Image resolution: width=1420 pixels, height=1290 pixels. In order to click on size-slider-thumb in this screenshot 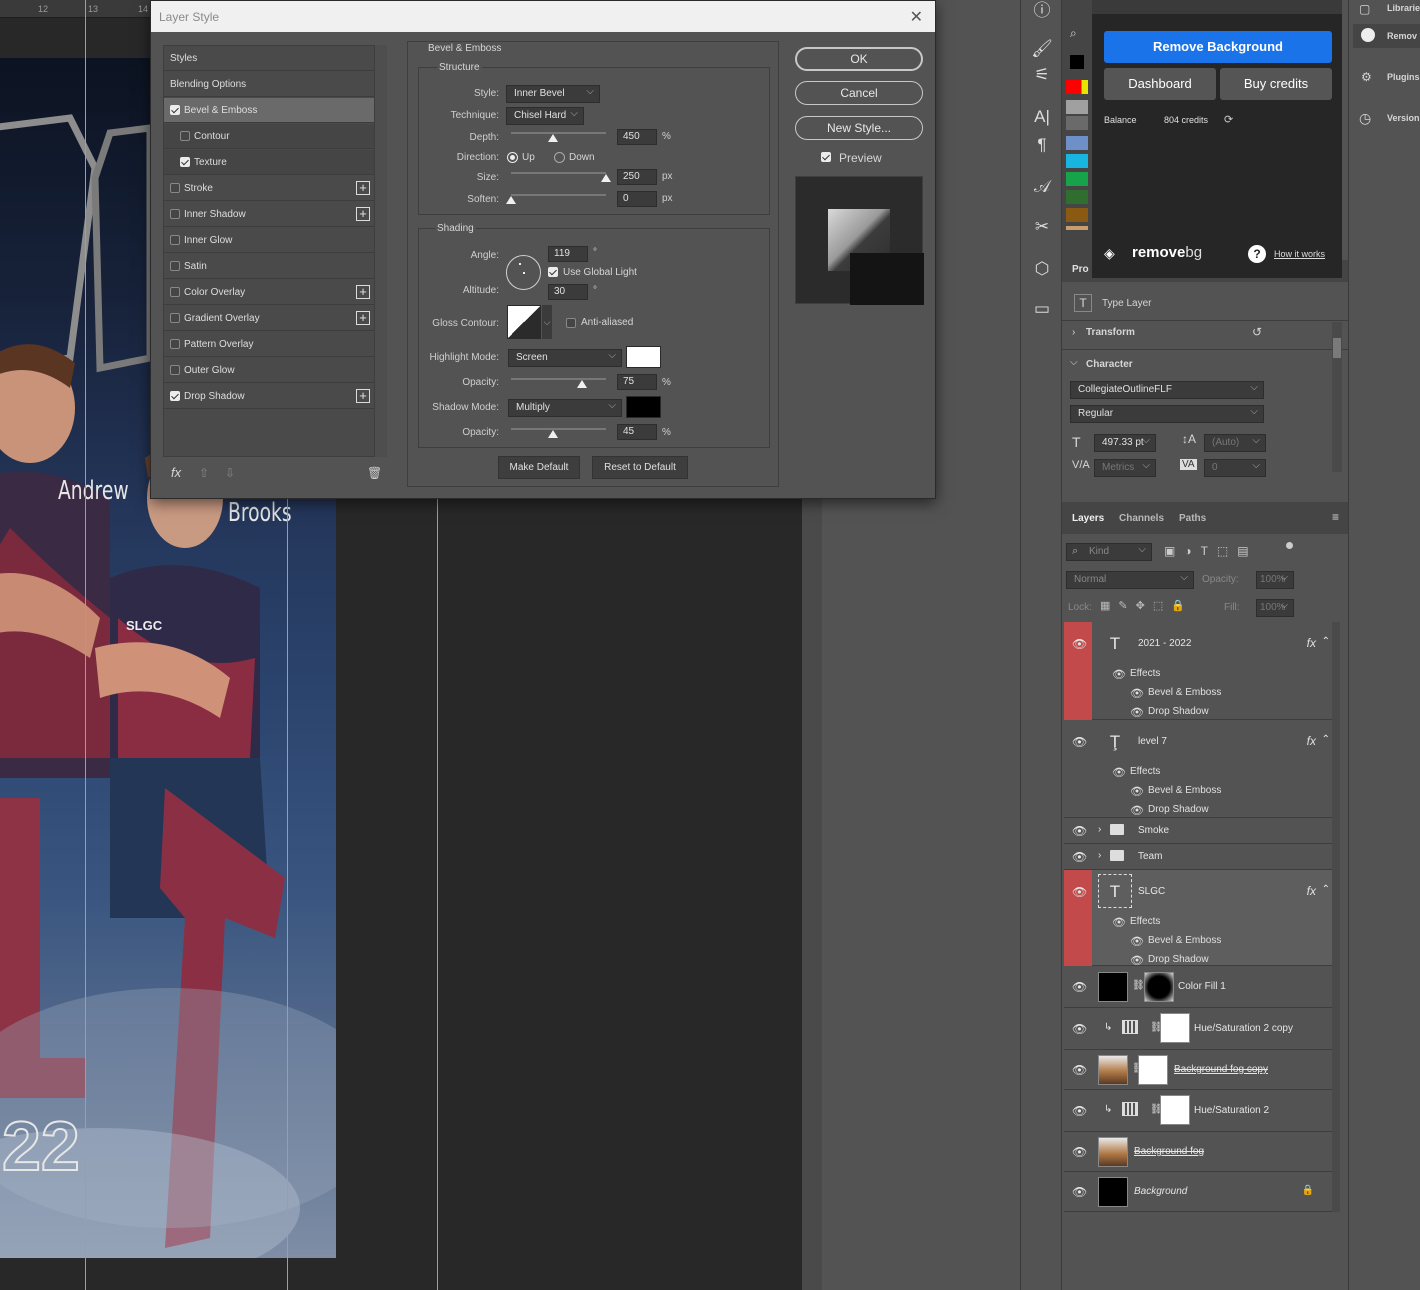, I will do `click(606, 178)`.